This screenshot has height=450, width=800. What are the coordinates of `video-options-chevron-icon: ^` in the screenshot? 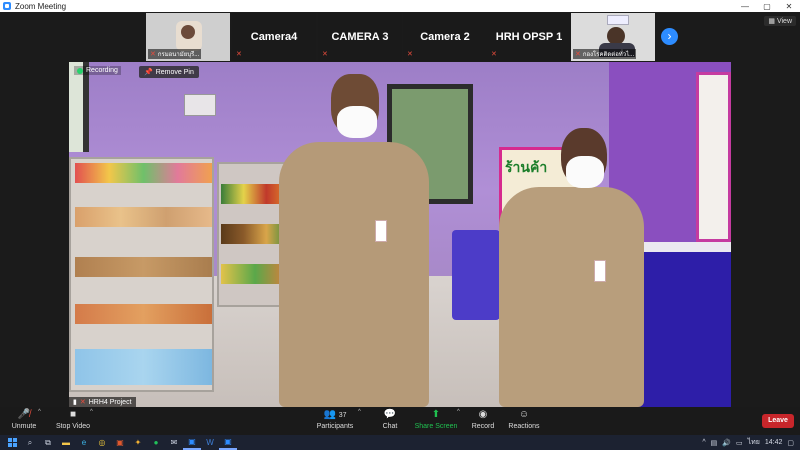 It's located at (91, 412).